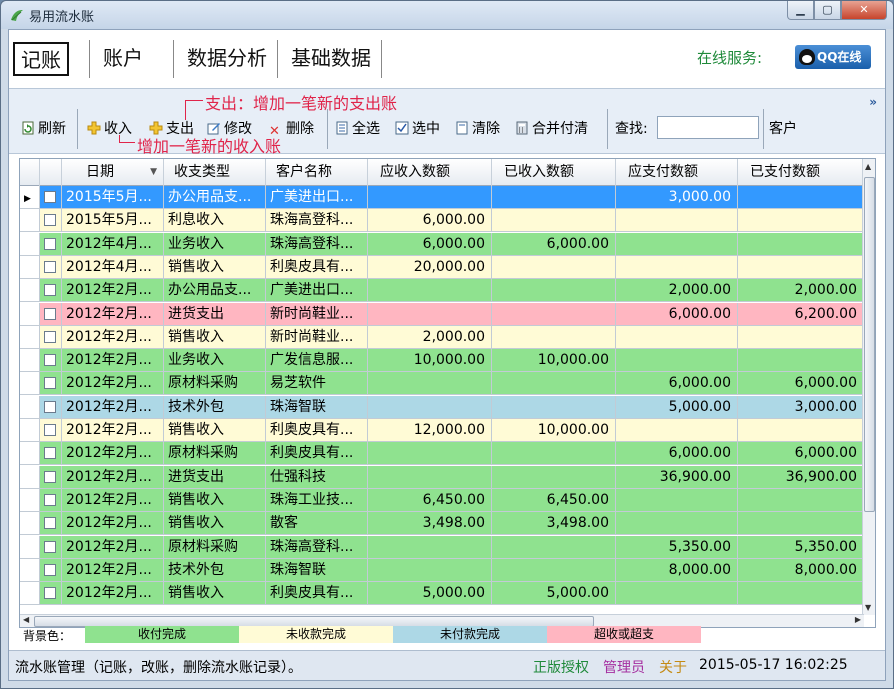 The height and width of the screenshot is (689, 894). What do you see at coordinates (357, 129) in the screenshot?
I see `select-all-button: 全选` at bounding box center [357, 129].